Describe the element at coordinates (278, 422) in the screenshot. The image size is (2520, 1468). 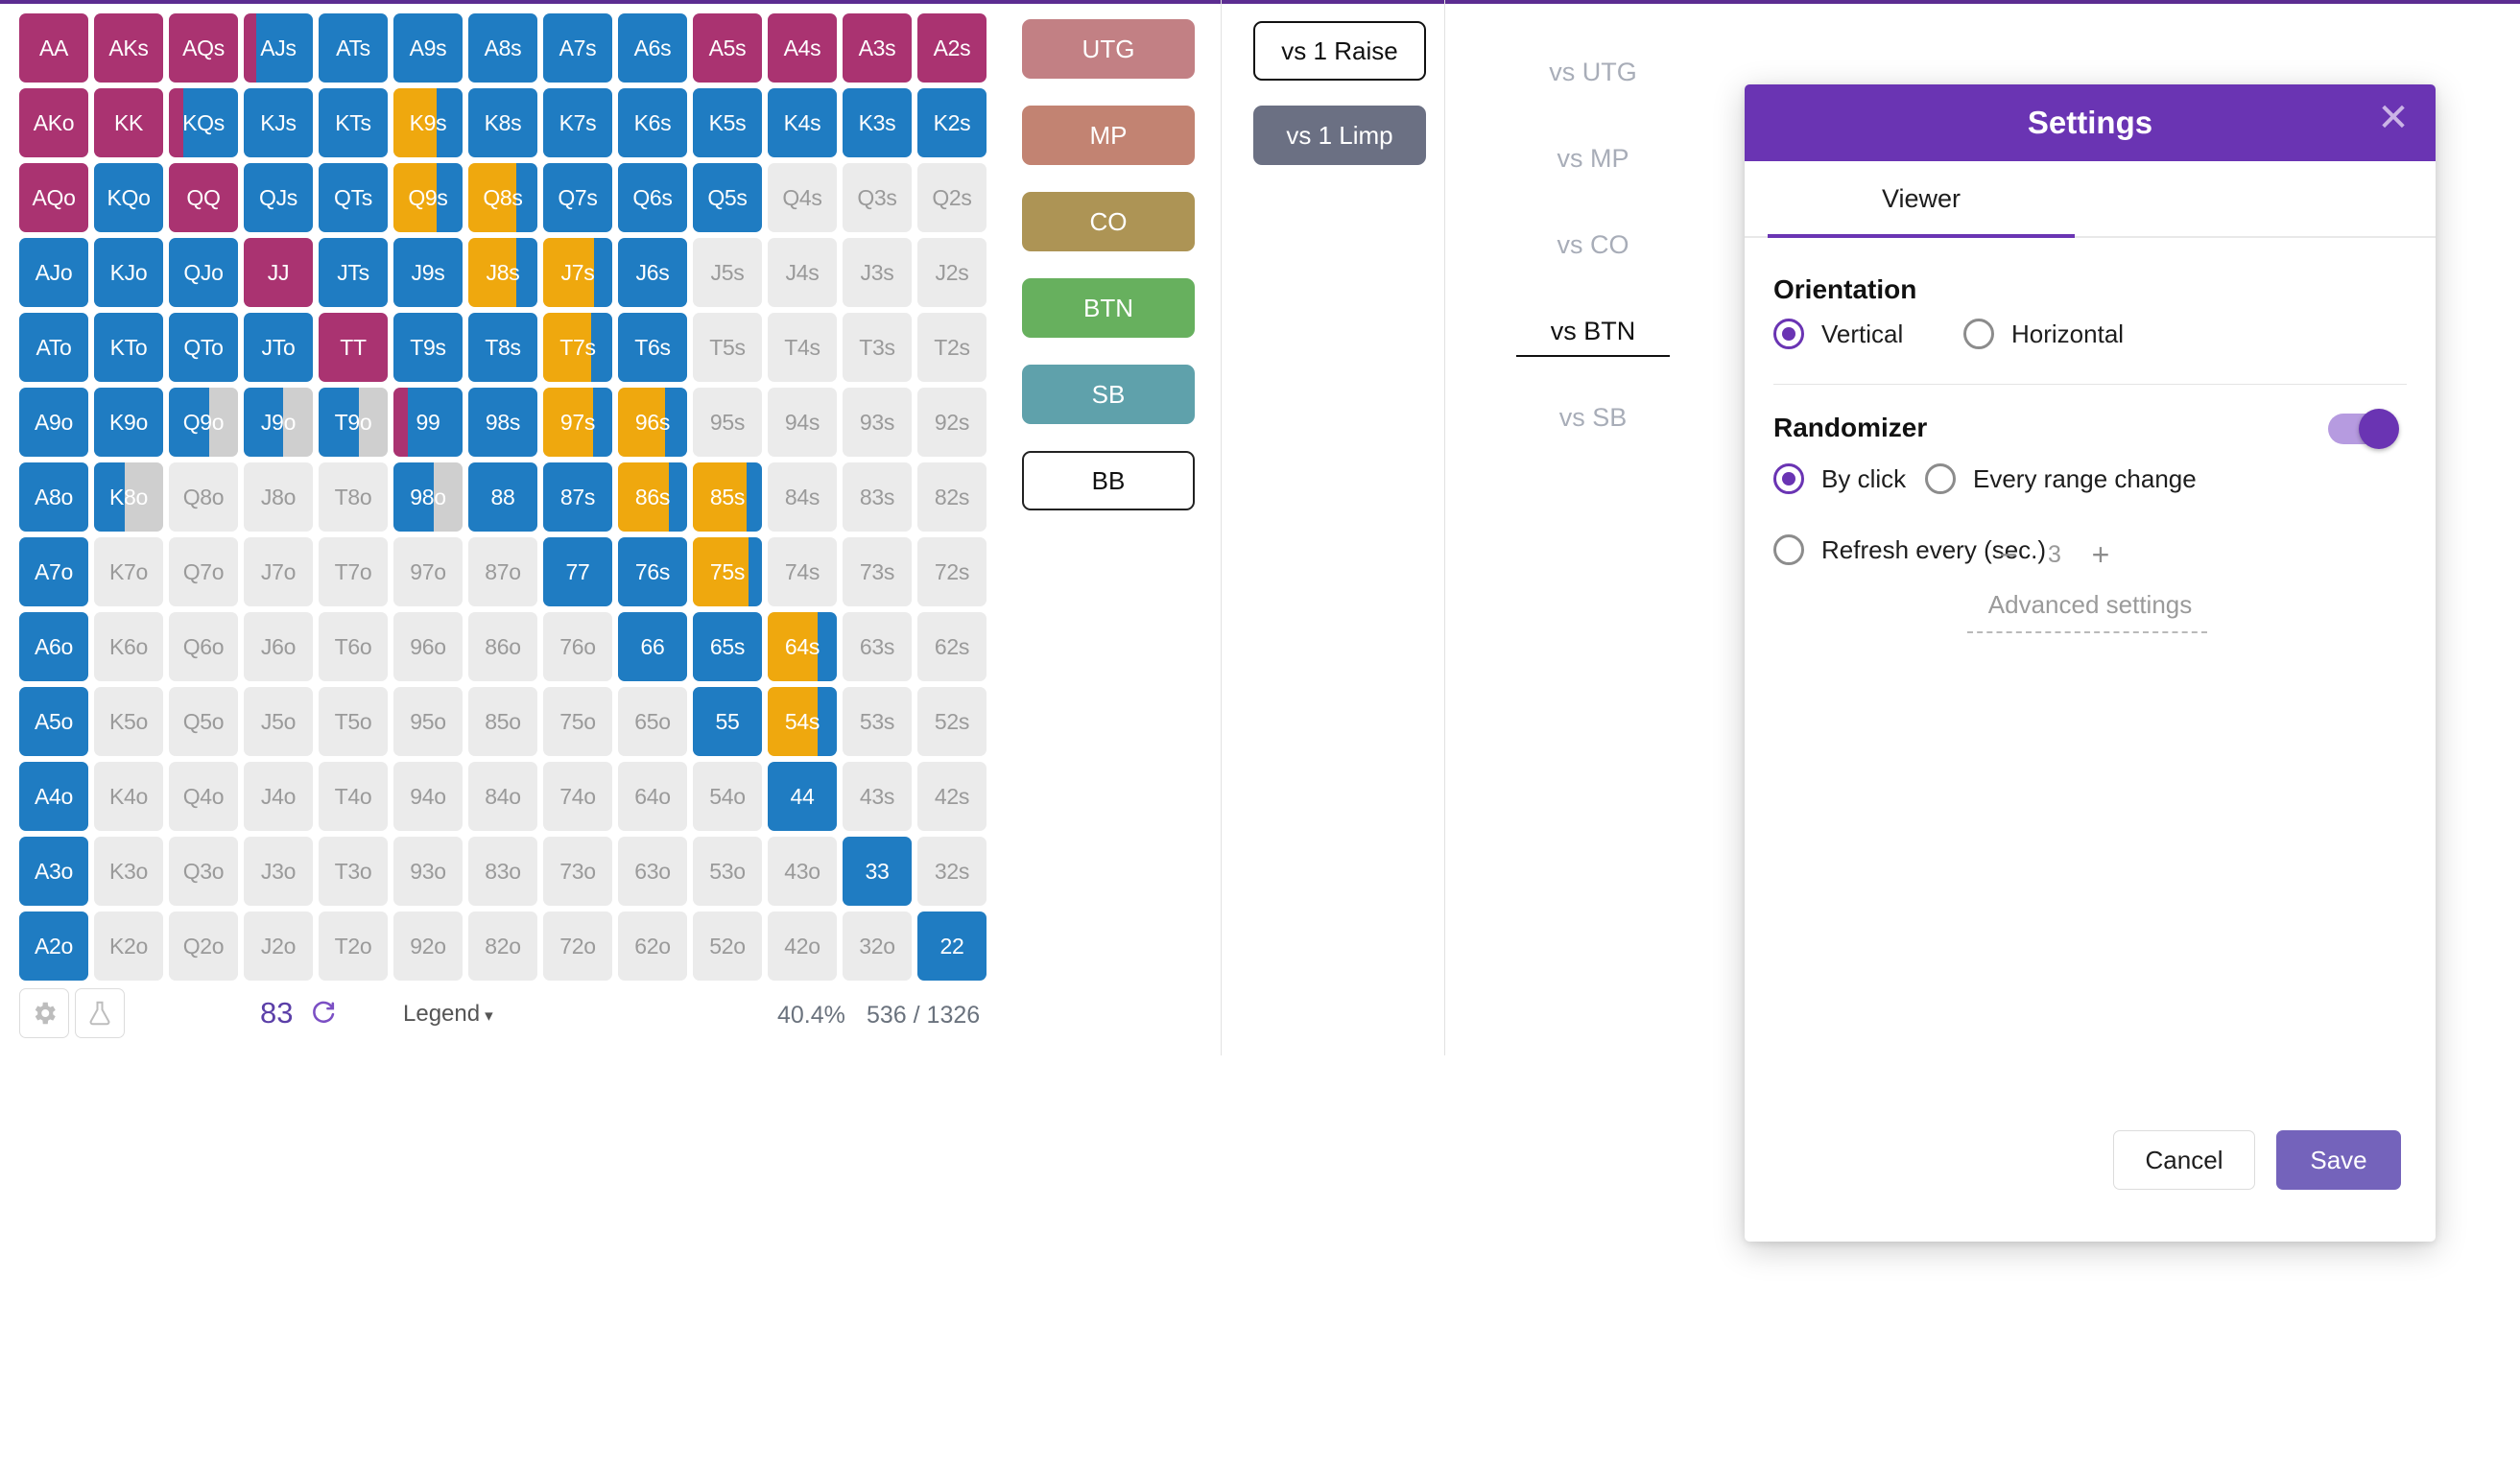
I see `hand-cell-J9o: J9o` at that location.